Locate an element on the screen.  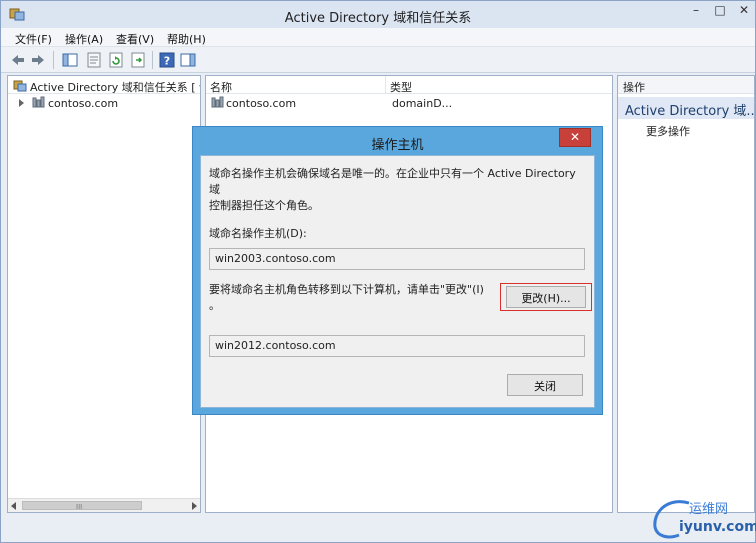
dialog-title: 操作主机 is located at coordinates (397, 145).